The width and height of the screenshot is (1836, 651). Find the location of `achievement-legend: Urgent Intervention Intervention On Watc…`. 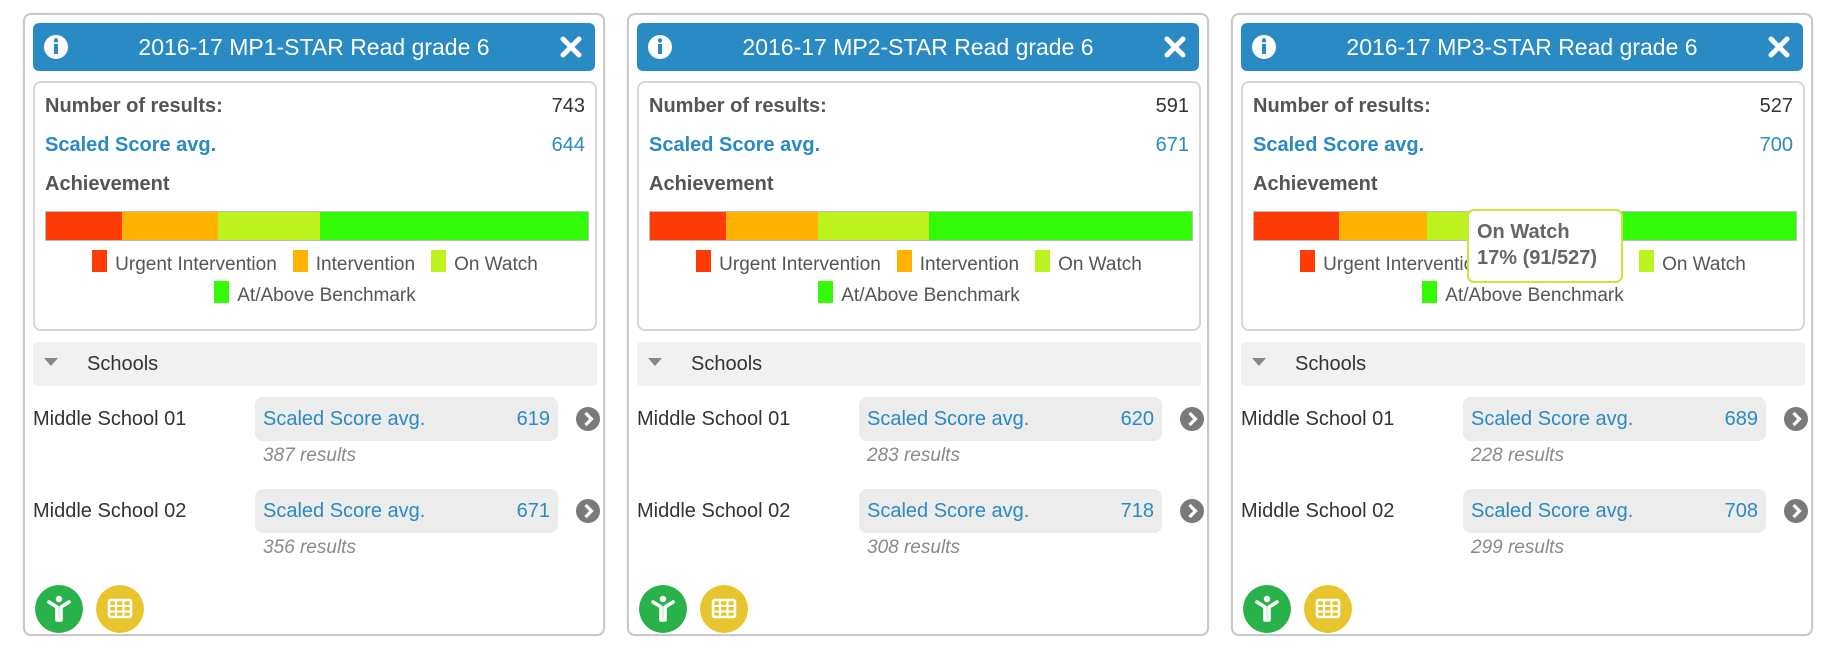

achievement-legend: Urgent Intervention Intervention On Watc… is located at coordinates (315, 280).